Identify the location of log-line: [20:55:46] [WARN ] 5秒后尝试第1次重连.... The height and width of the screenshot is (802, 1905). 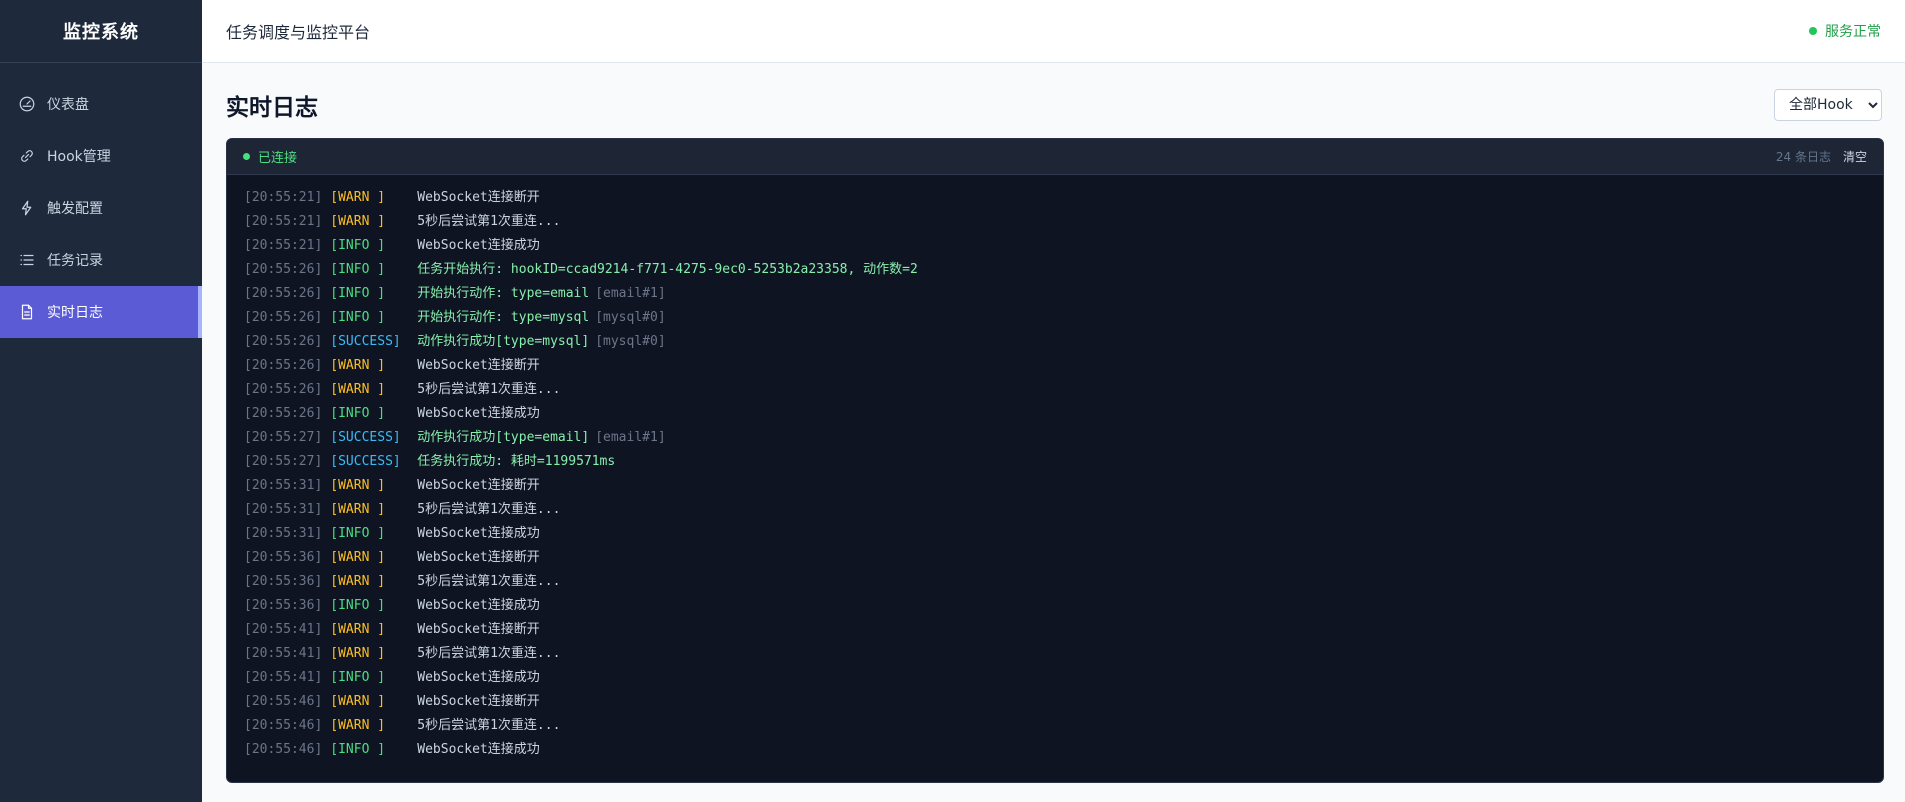
(1055, 726).